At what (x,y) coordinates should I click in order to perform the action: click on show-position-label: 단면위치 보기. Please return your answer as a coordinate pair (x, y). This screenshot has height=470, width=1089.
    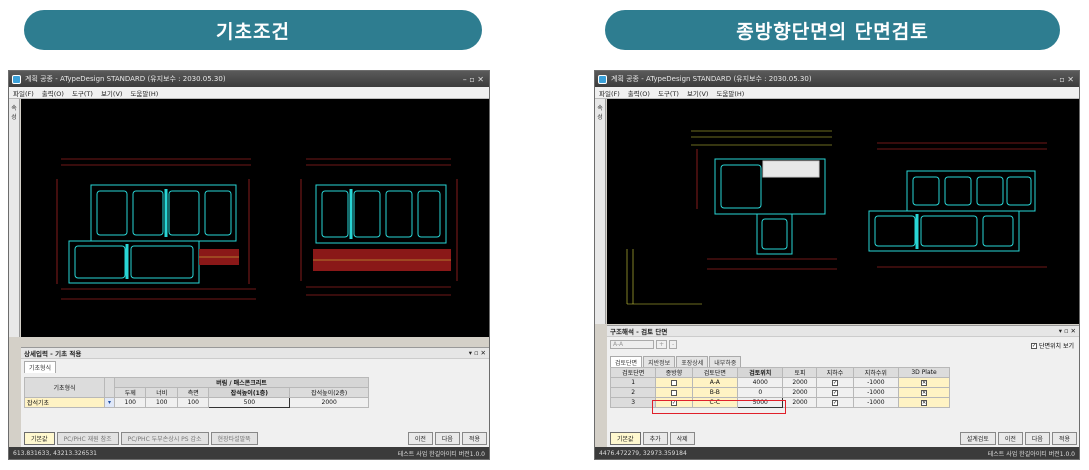
    Looking at the image, I should click on (1056, 346).